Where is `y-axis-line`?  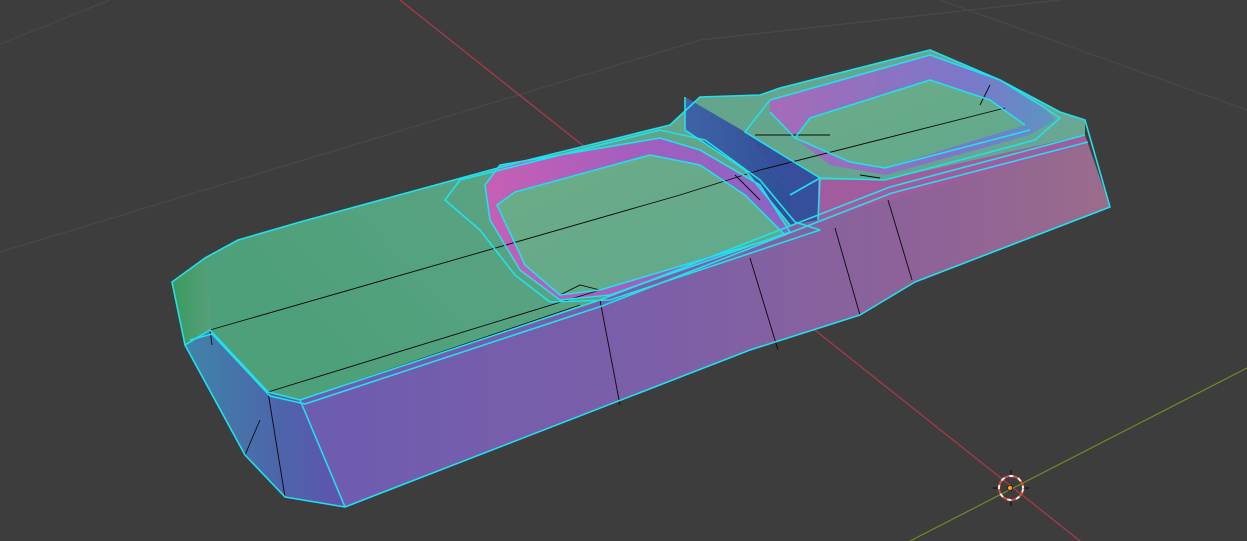 y-axis-line is located at coordinates (1078, 454).